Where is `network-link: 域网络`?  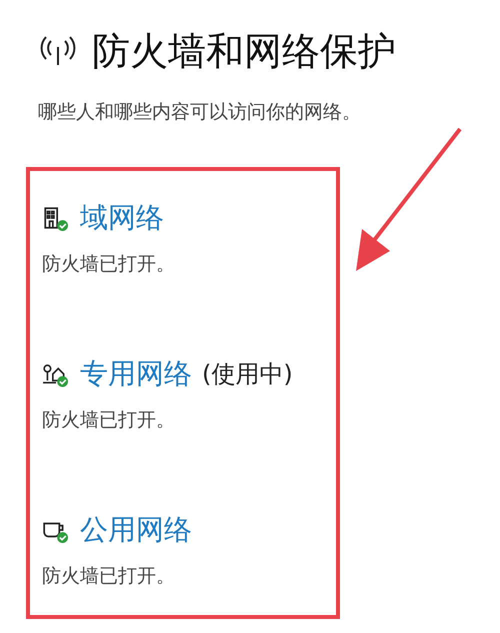
network-link: 域网络 is located at coordinates (122, 218).